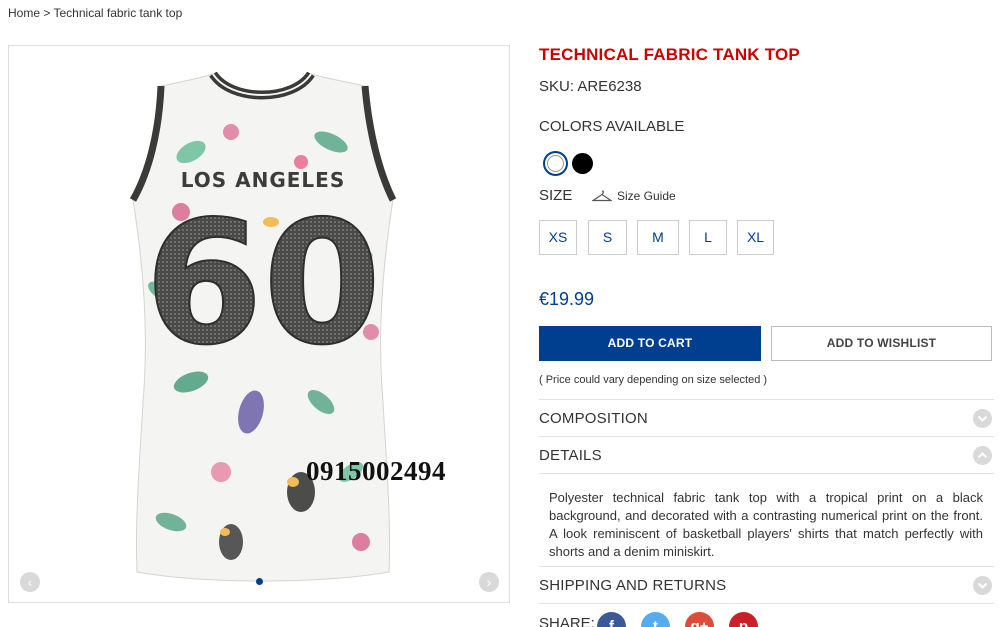 This screenshot has height=627, width=1008. I want to click on details-divider, so click(766, 473).